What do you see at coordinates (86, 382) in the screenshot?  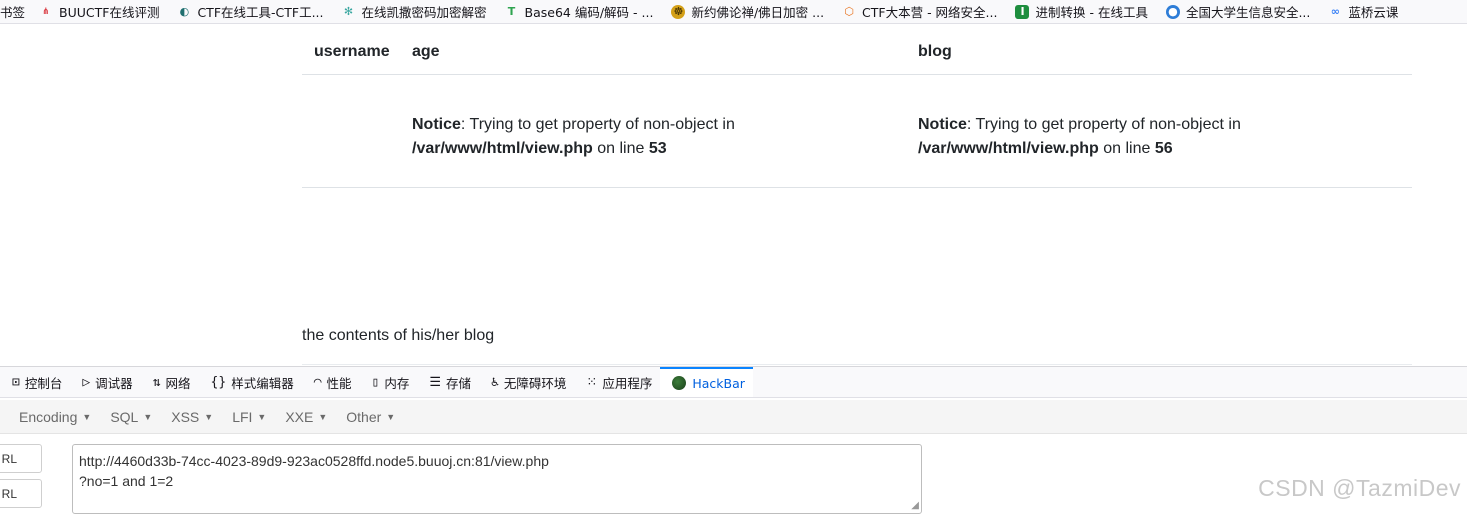 I see `debugger-icon: ▷` at bounding box center [86, 382].